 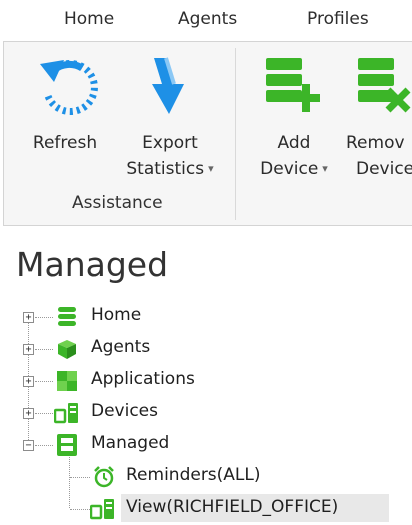 I want to click on page-title: Managed, so click(x=92, y=264).